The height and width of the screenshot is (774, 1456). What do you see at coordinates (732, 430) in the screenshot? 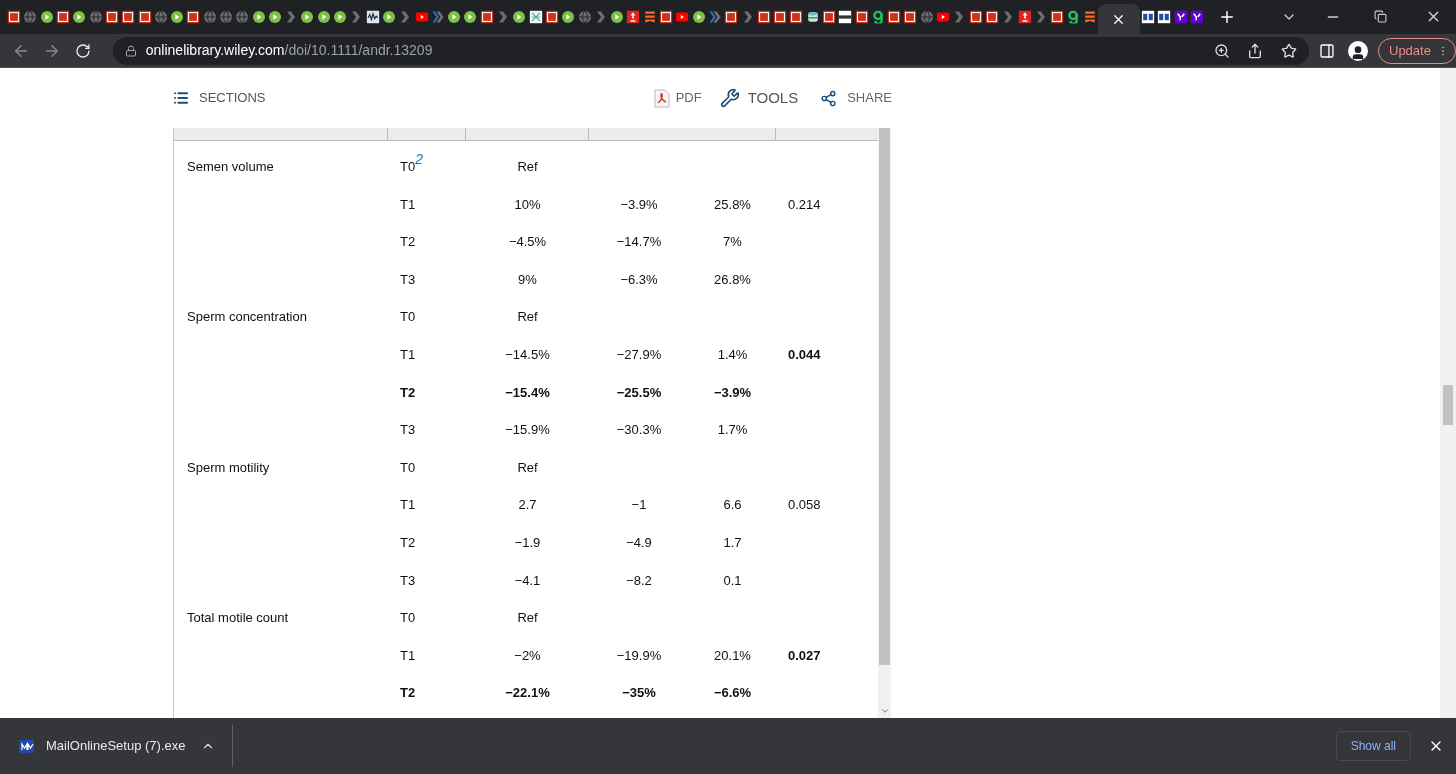
I see `upper-bound-cell-text: 1.7%` at bounding box center [732, 430].